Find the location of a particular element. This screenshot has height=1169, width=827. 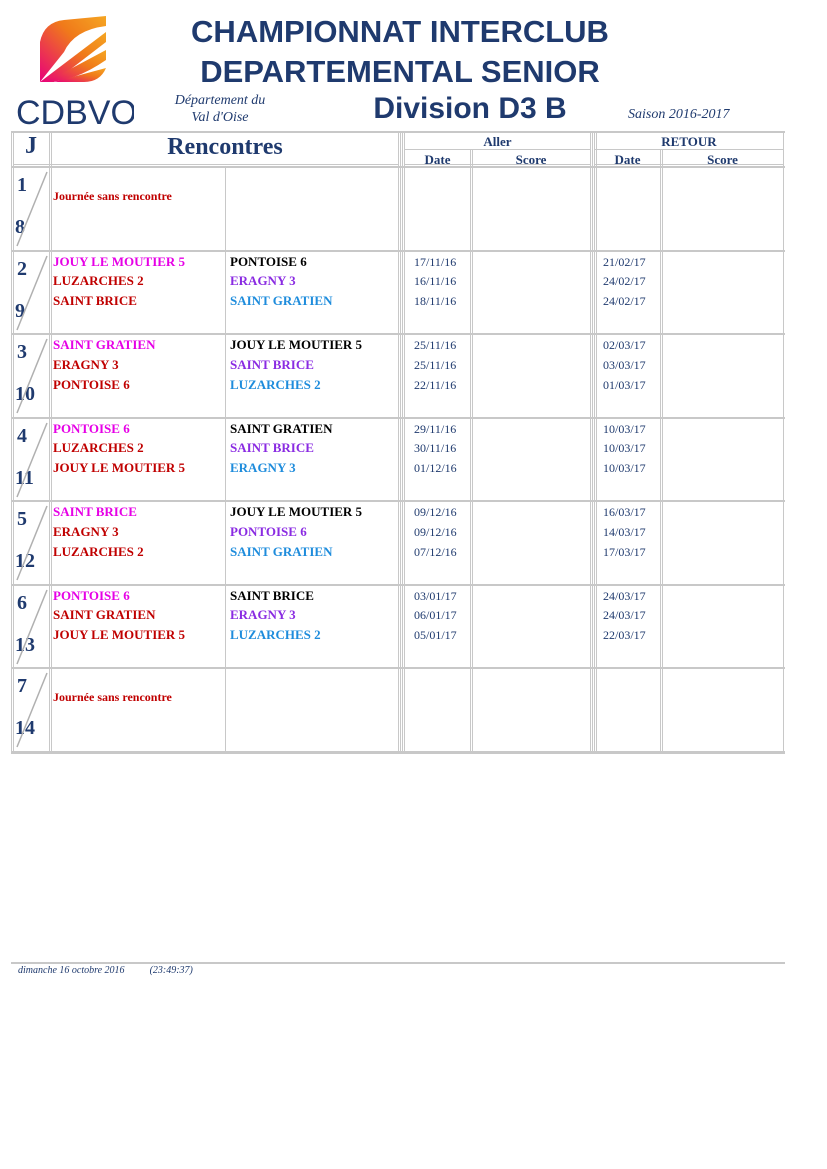

aller-date: 29/11/16 is located at coordinates (435, 428).